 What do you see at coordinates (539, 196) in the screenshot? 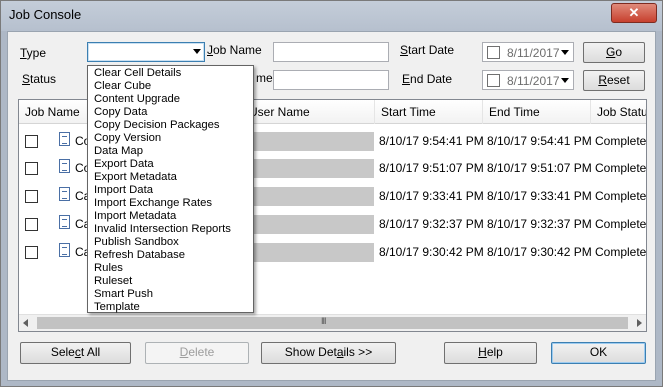
I see `end-time-cell: 8/10/17 9:33:41 PM` at bounding box center [539, 196].